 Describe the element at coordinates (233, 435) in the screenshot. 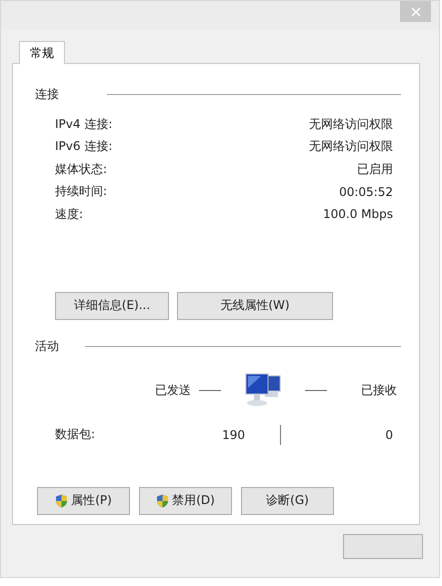

I see `sent-count: 190` at that location.